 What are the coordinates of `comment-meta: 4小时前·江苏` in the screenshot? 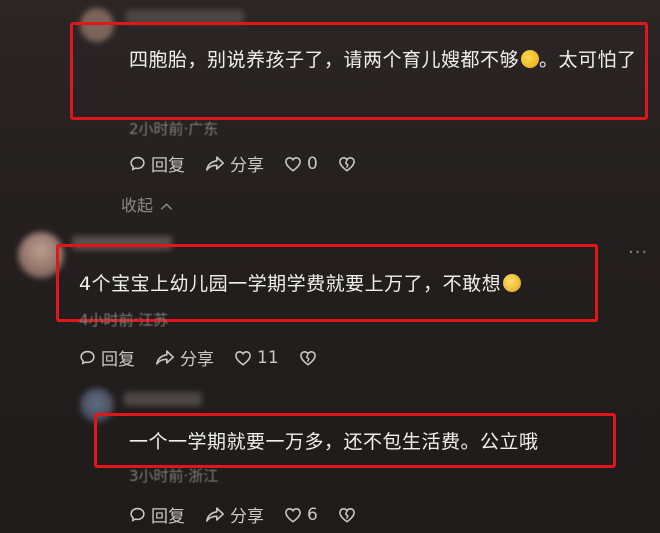 It's located at (124, 320).